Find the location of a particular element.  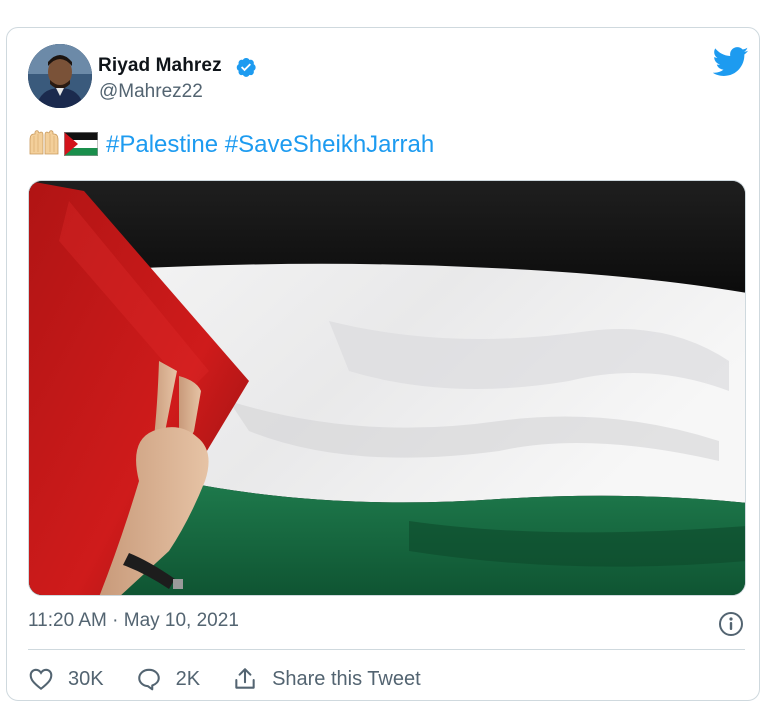

user-handle: @Mahrez22 is located at coordinates (151, 92).